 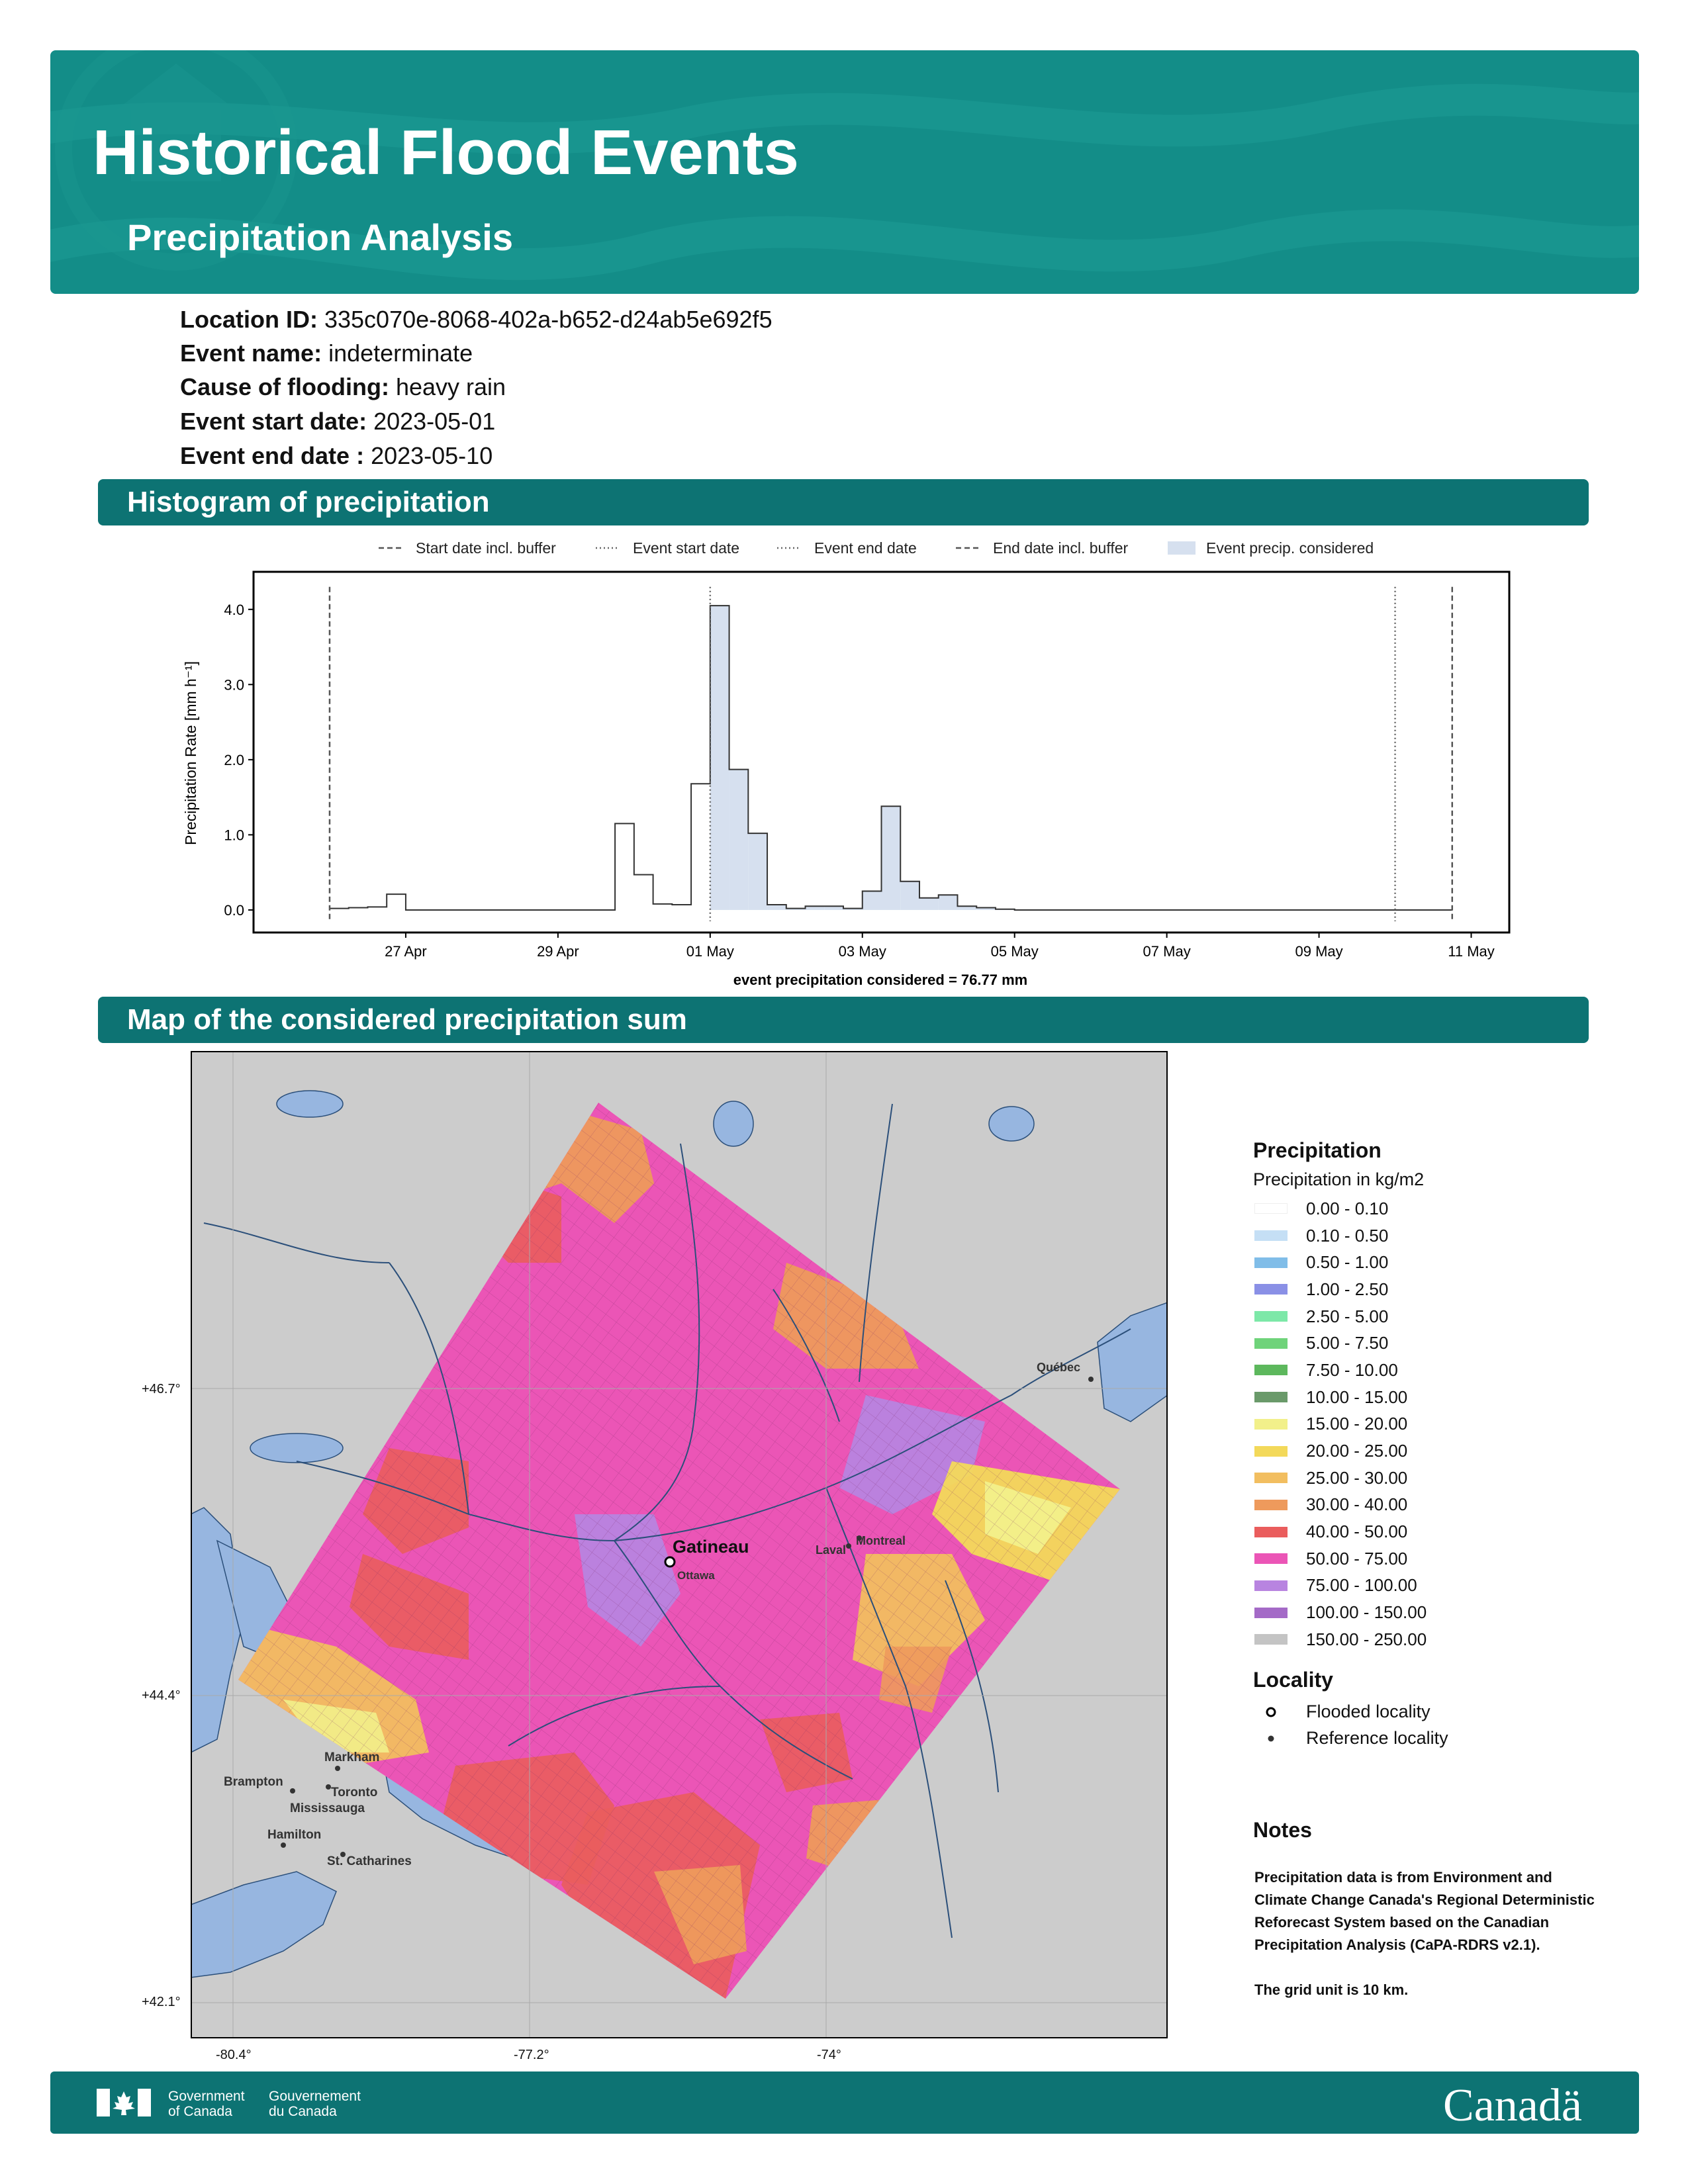 I want to click on canada-flag-icon, so click(x=124, y=2102).